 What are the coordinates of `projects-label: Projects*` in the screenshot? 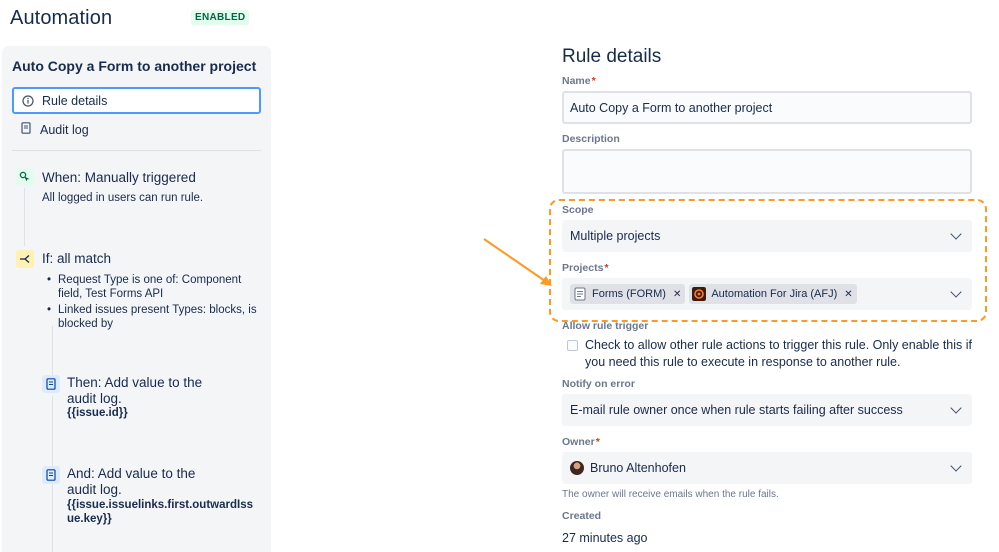 It's located at (585, 268).